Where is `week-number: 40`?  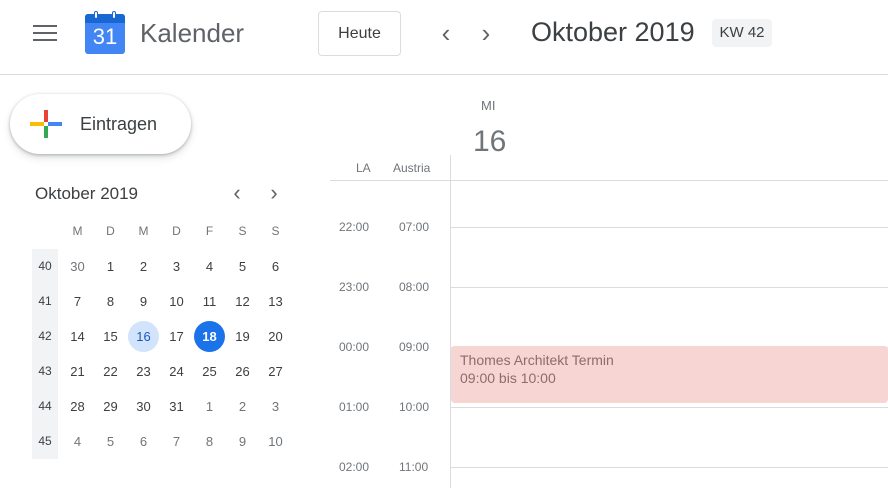 week-number: 40 is located at coordinates (45, 266).